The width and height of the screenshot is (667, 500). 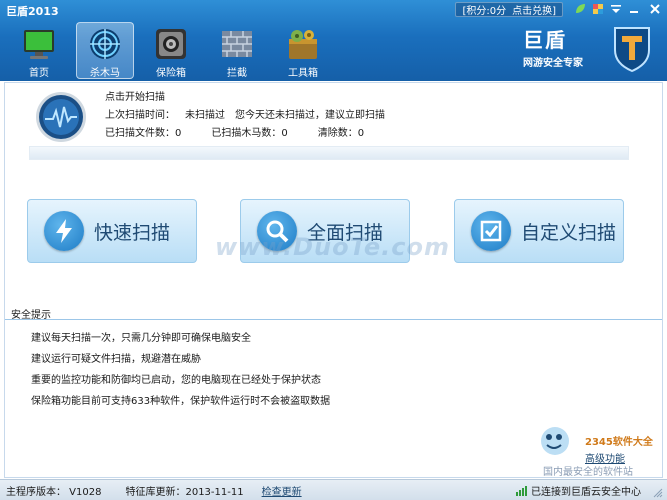 What do you see at coordinates (655, 9) in the screenshot?
I see `close-icon` at bounding box center [655, 9].